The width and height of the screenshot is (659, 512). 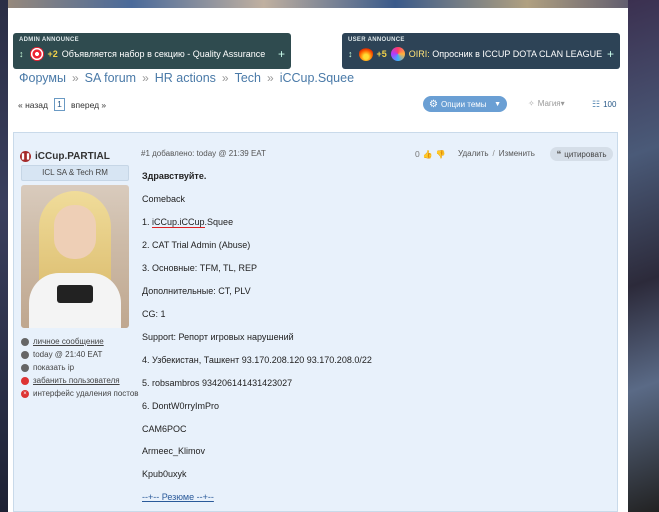 I want to click on clock-icon, so click(x=25, y=354).